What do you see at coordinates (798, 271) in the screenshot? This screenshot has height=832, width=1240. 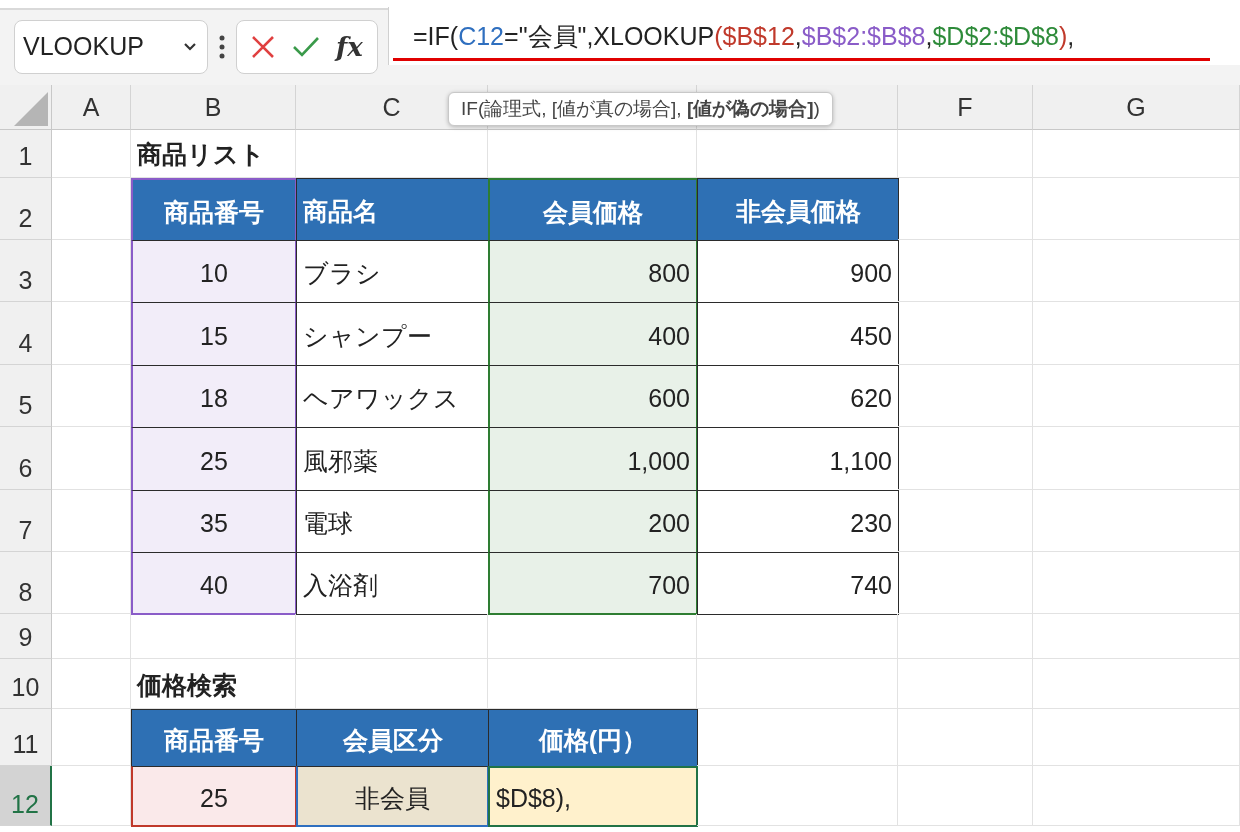 I see `table-cell: 900` at bounding box center [798, 271].